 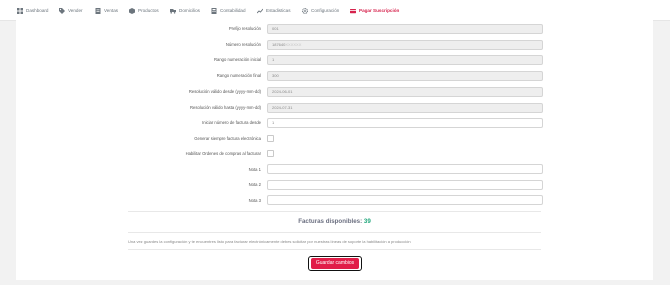 I want to click on nav-label: Pagar Suscripción, so click(x=379, y=10).